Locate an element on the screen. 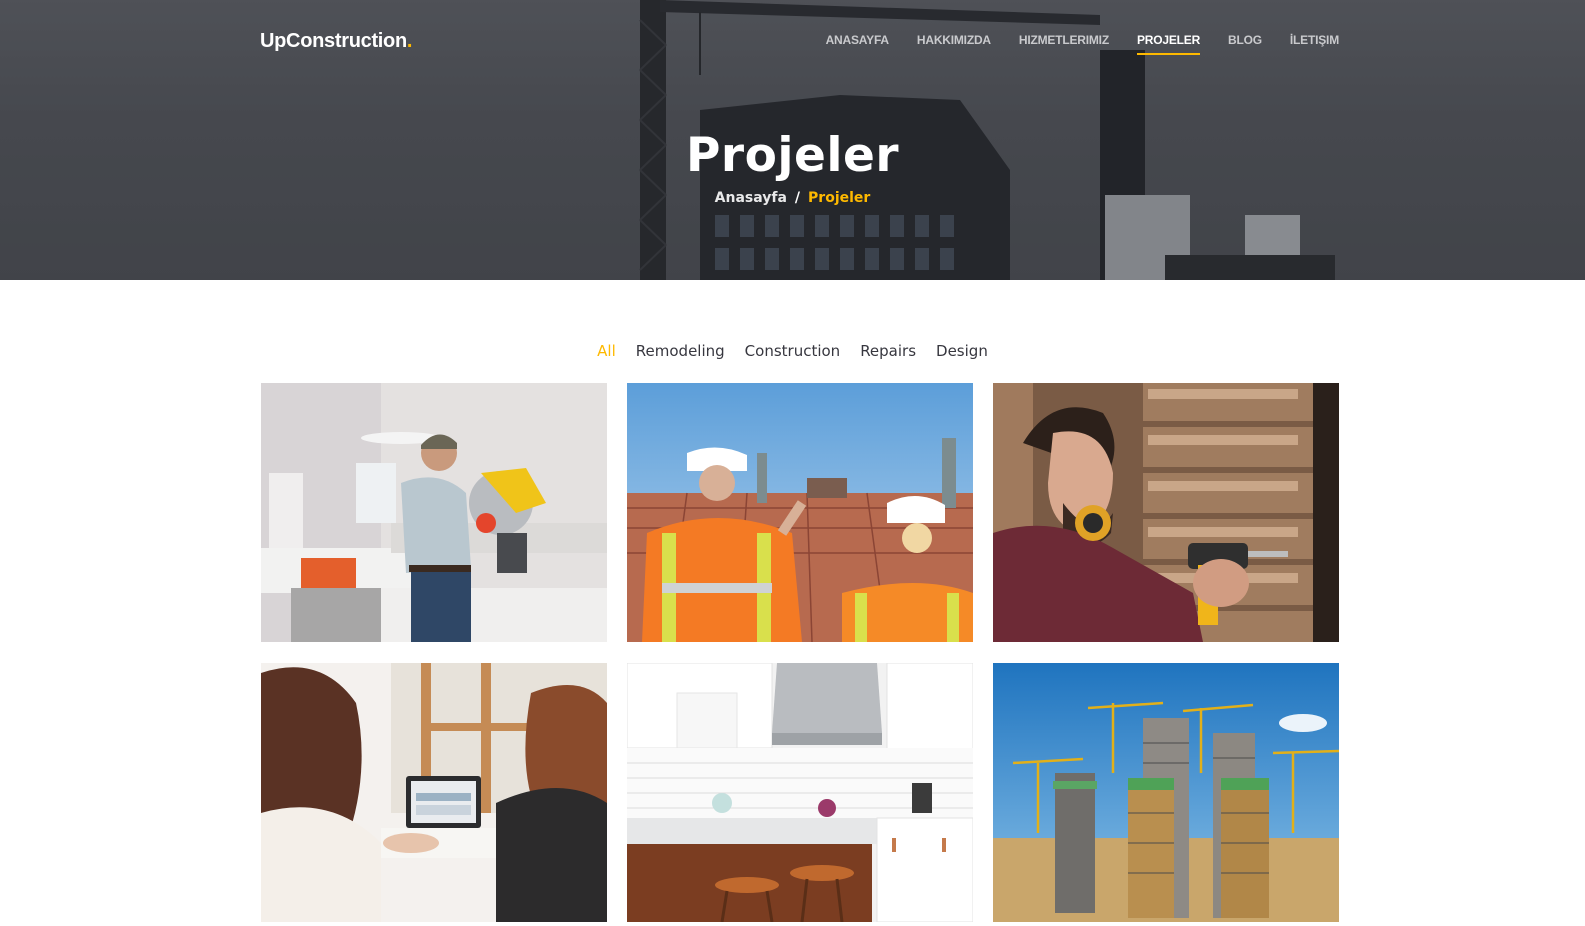 This screenshot has width=1585, height=926. site-inspection-image is located at coordinates (800, 512).